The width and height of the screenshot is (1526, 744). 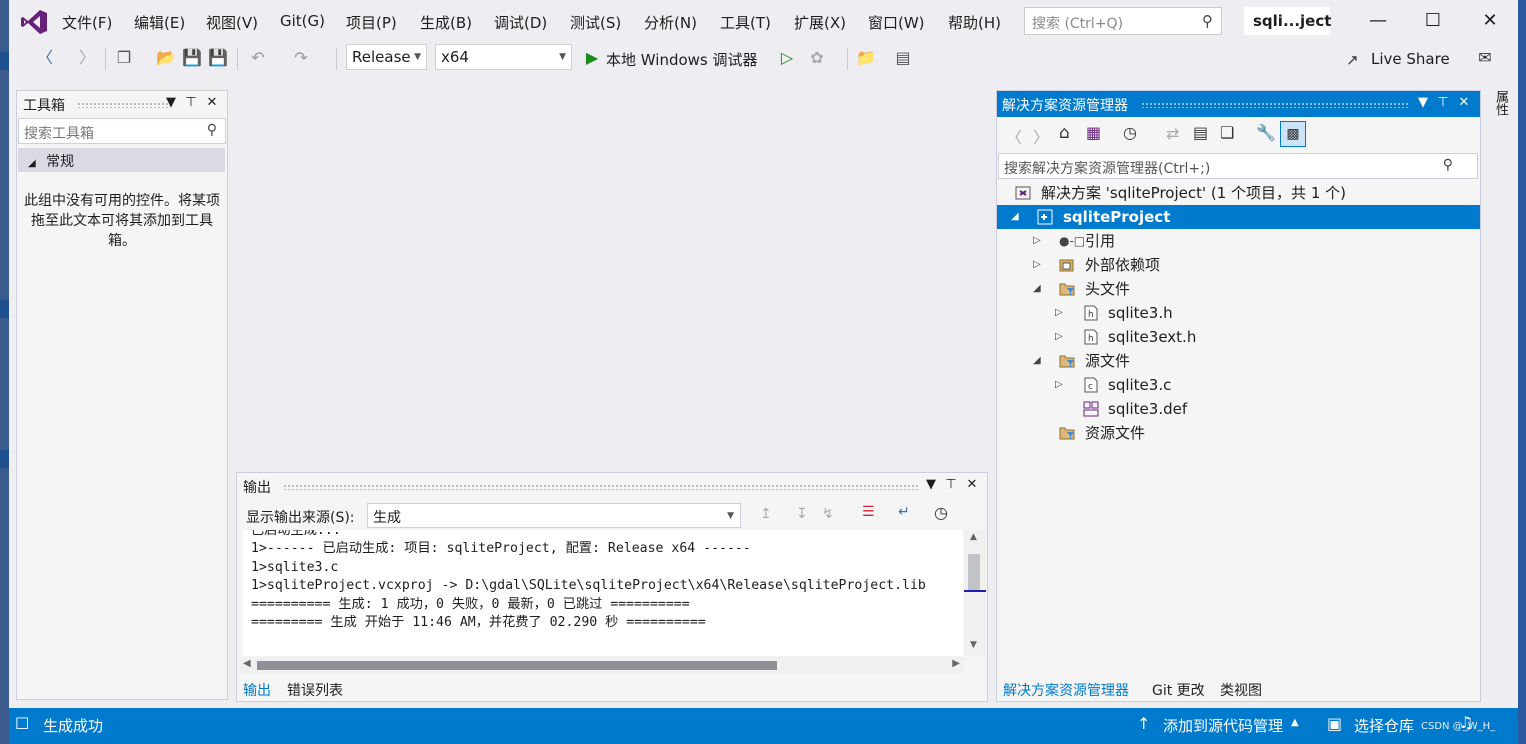 I want to click on menu-analyze: 分析(N), so click(x=670, y=22).